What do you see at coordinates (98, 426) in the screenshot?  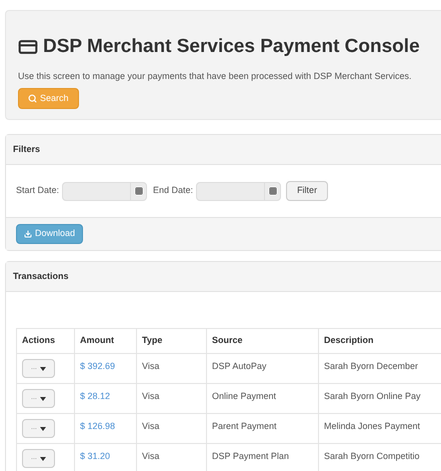 I see `amount-link: $ 126.98` at bounding box center [98, 426].